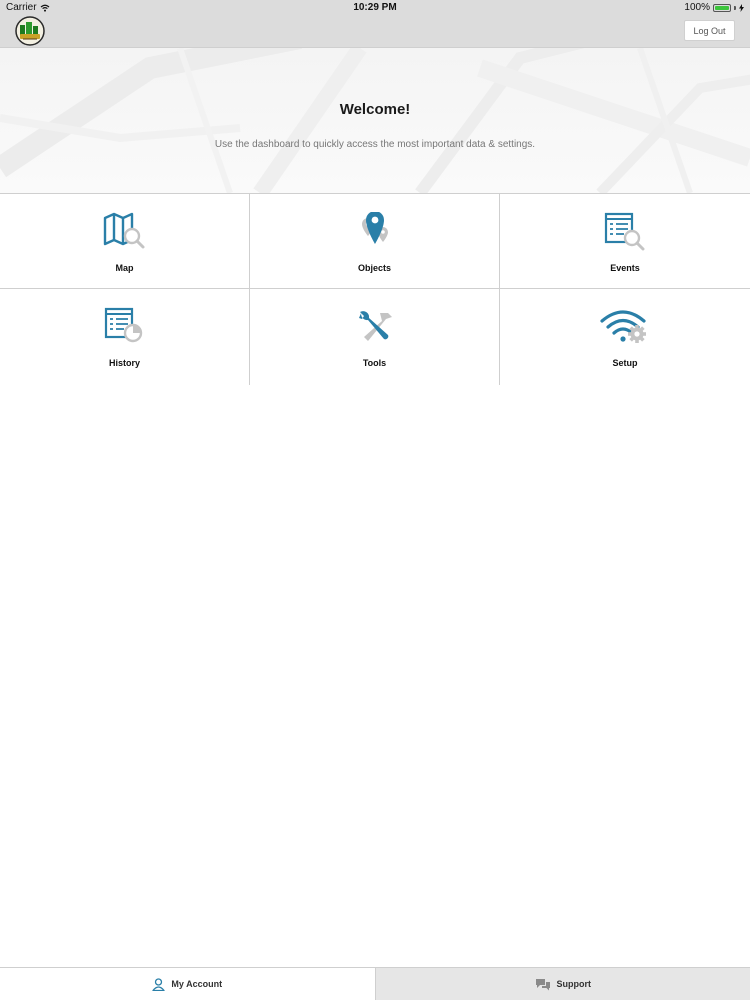  I want to click on dashboard-tile-history: History, so click(125, 337).